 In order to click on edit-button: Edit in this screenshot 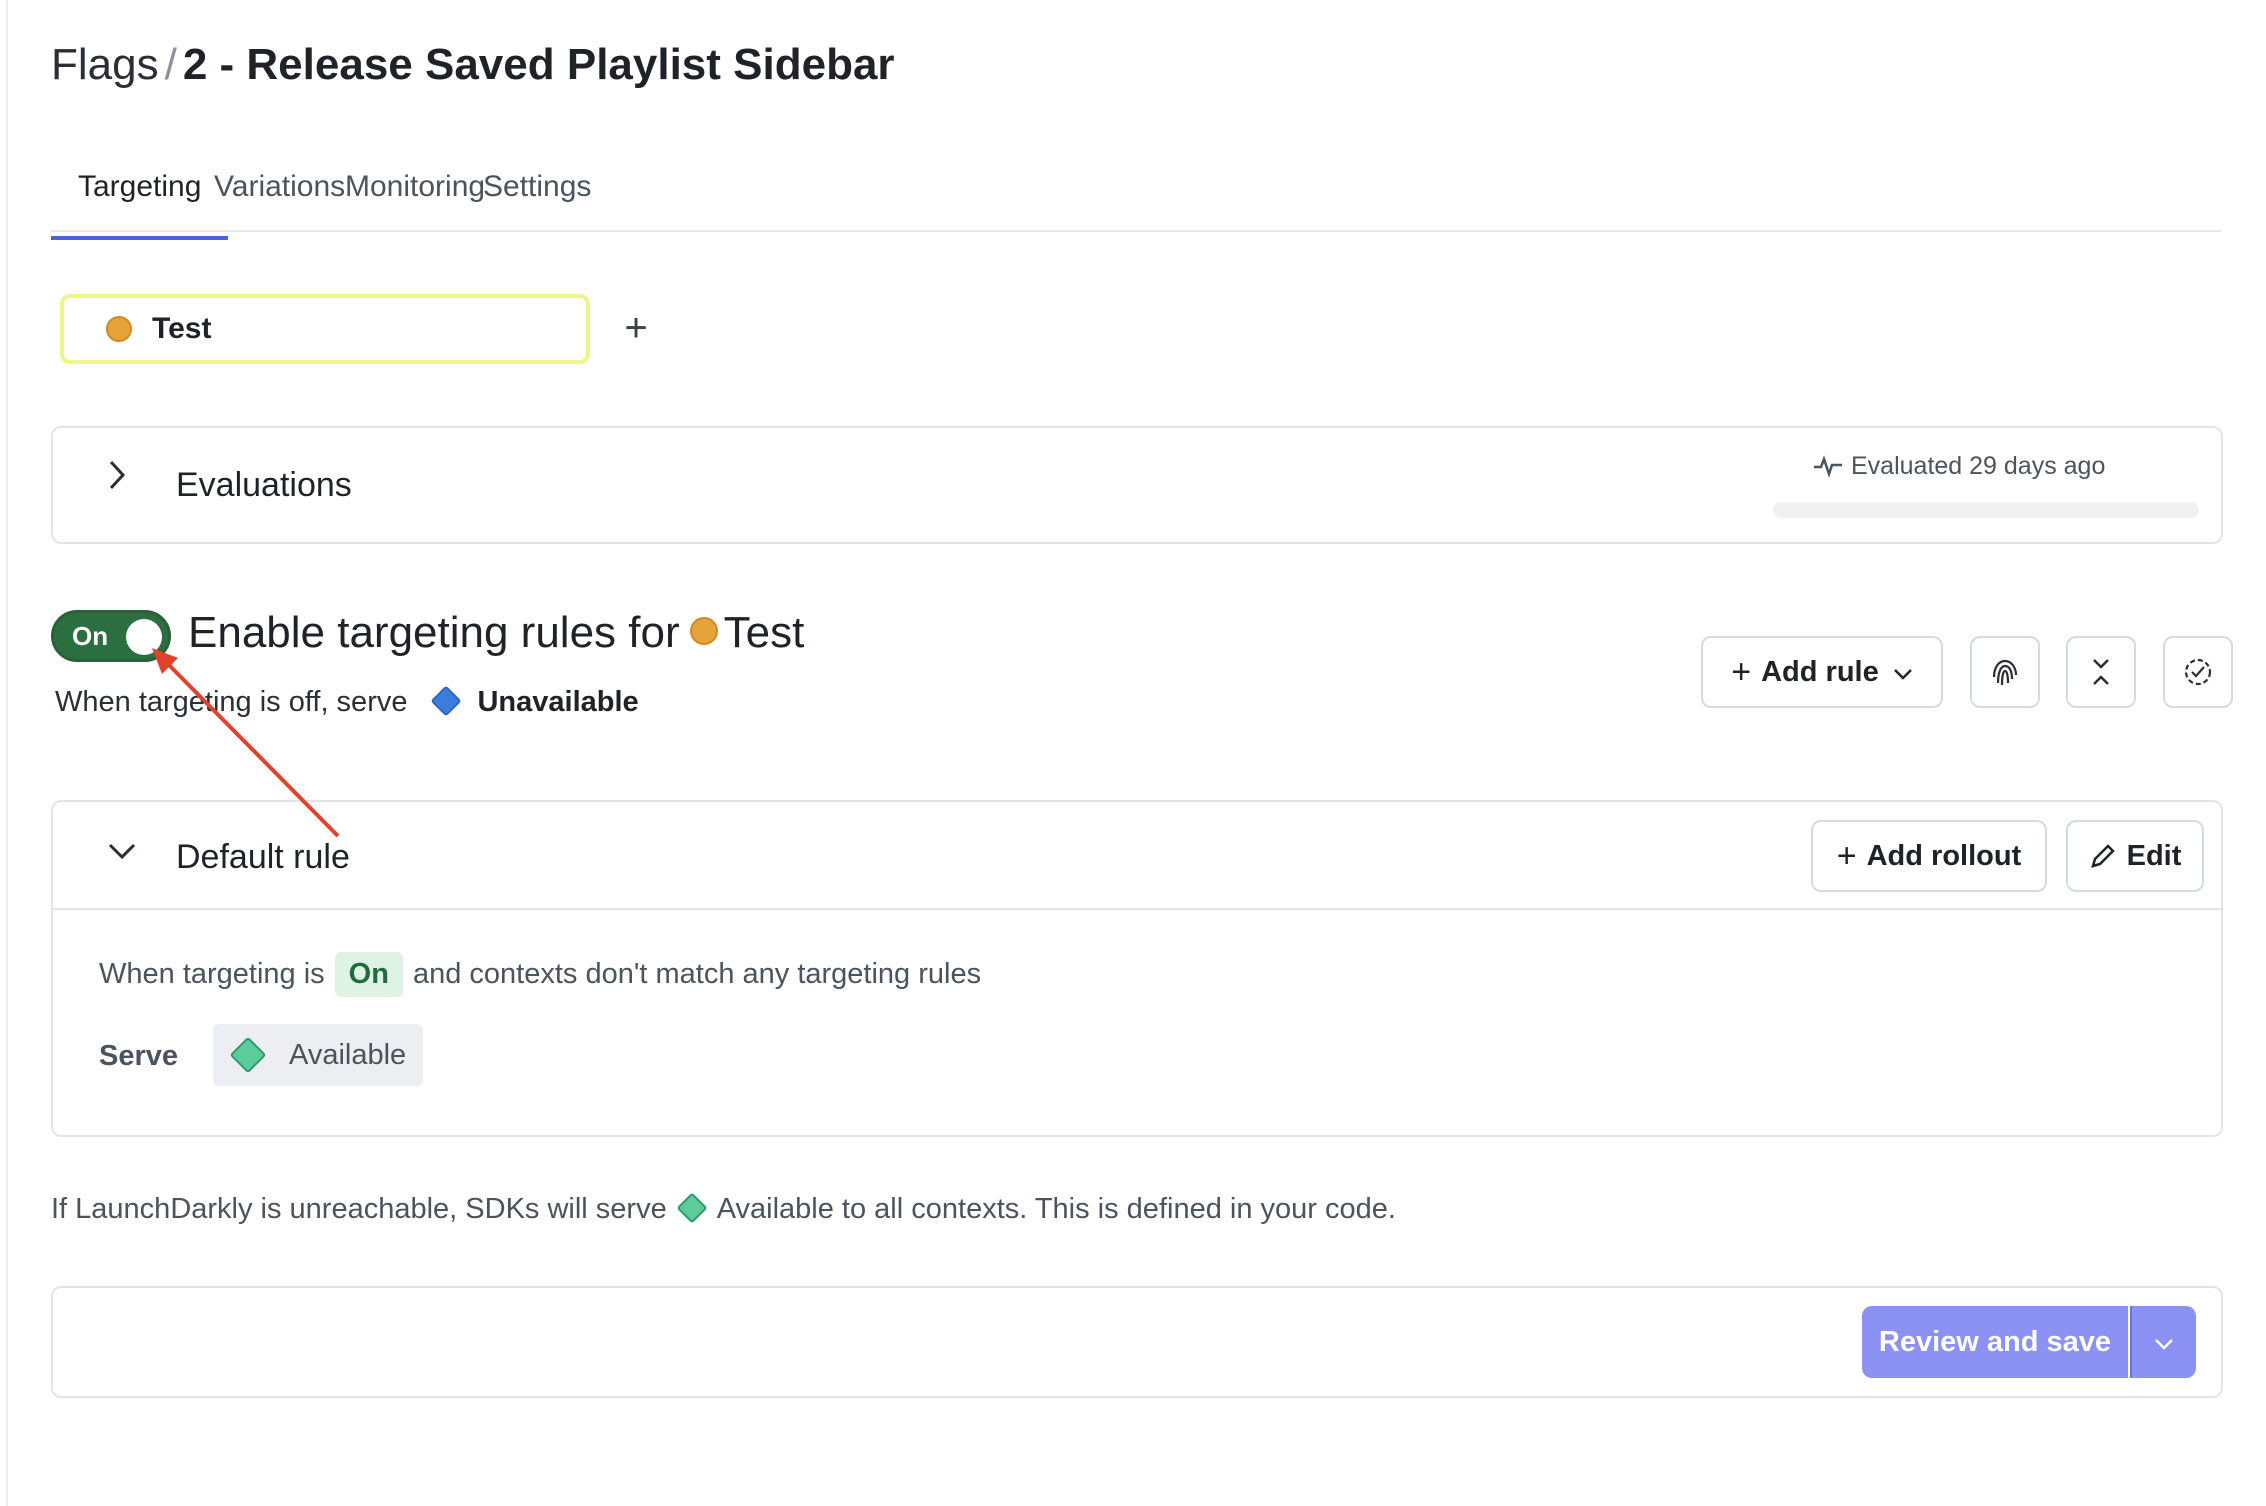, I will do `click(2135, 856)`.